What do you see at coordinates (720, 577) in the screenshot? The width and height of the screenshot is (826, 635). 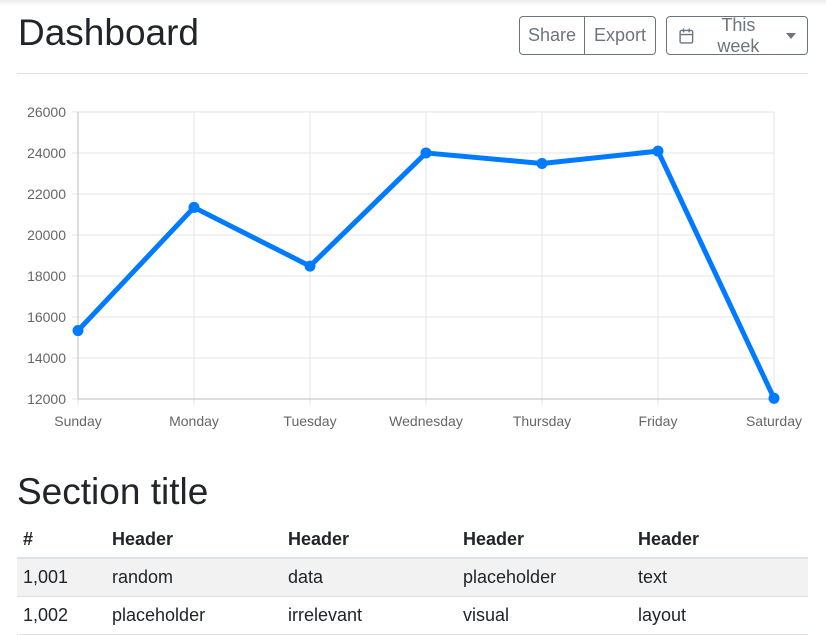 I see `table-cell: text` at bounding box center [720, 577].